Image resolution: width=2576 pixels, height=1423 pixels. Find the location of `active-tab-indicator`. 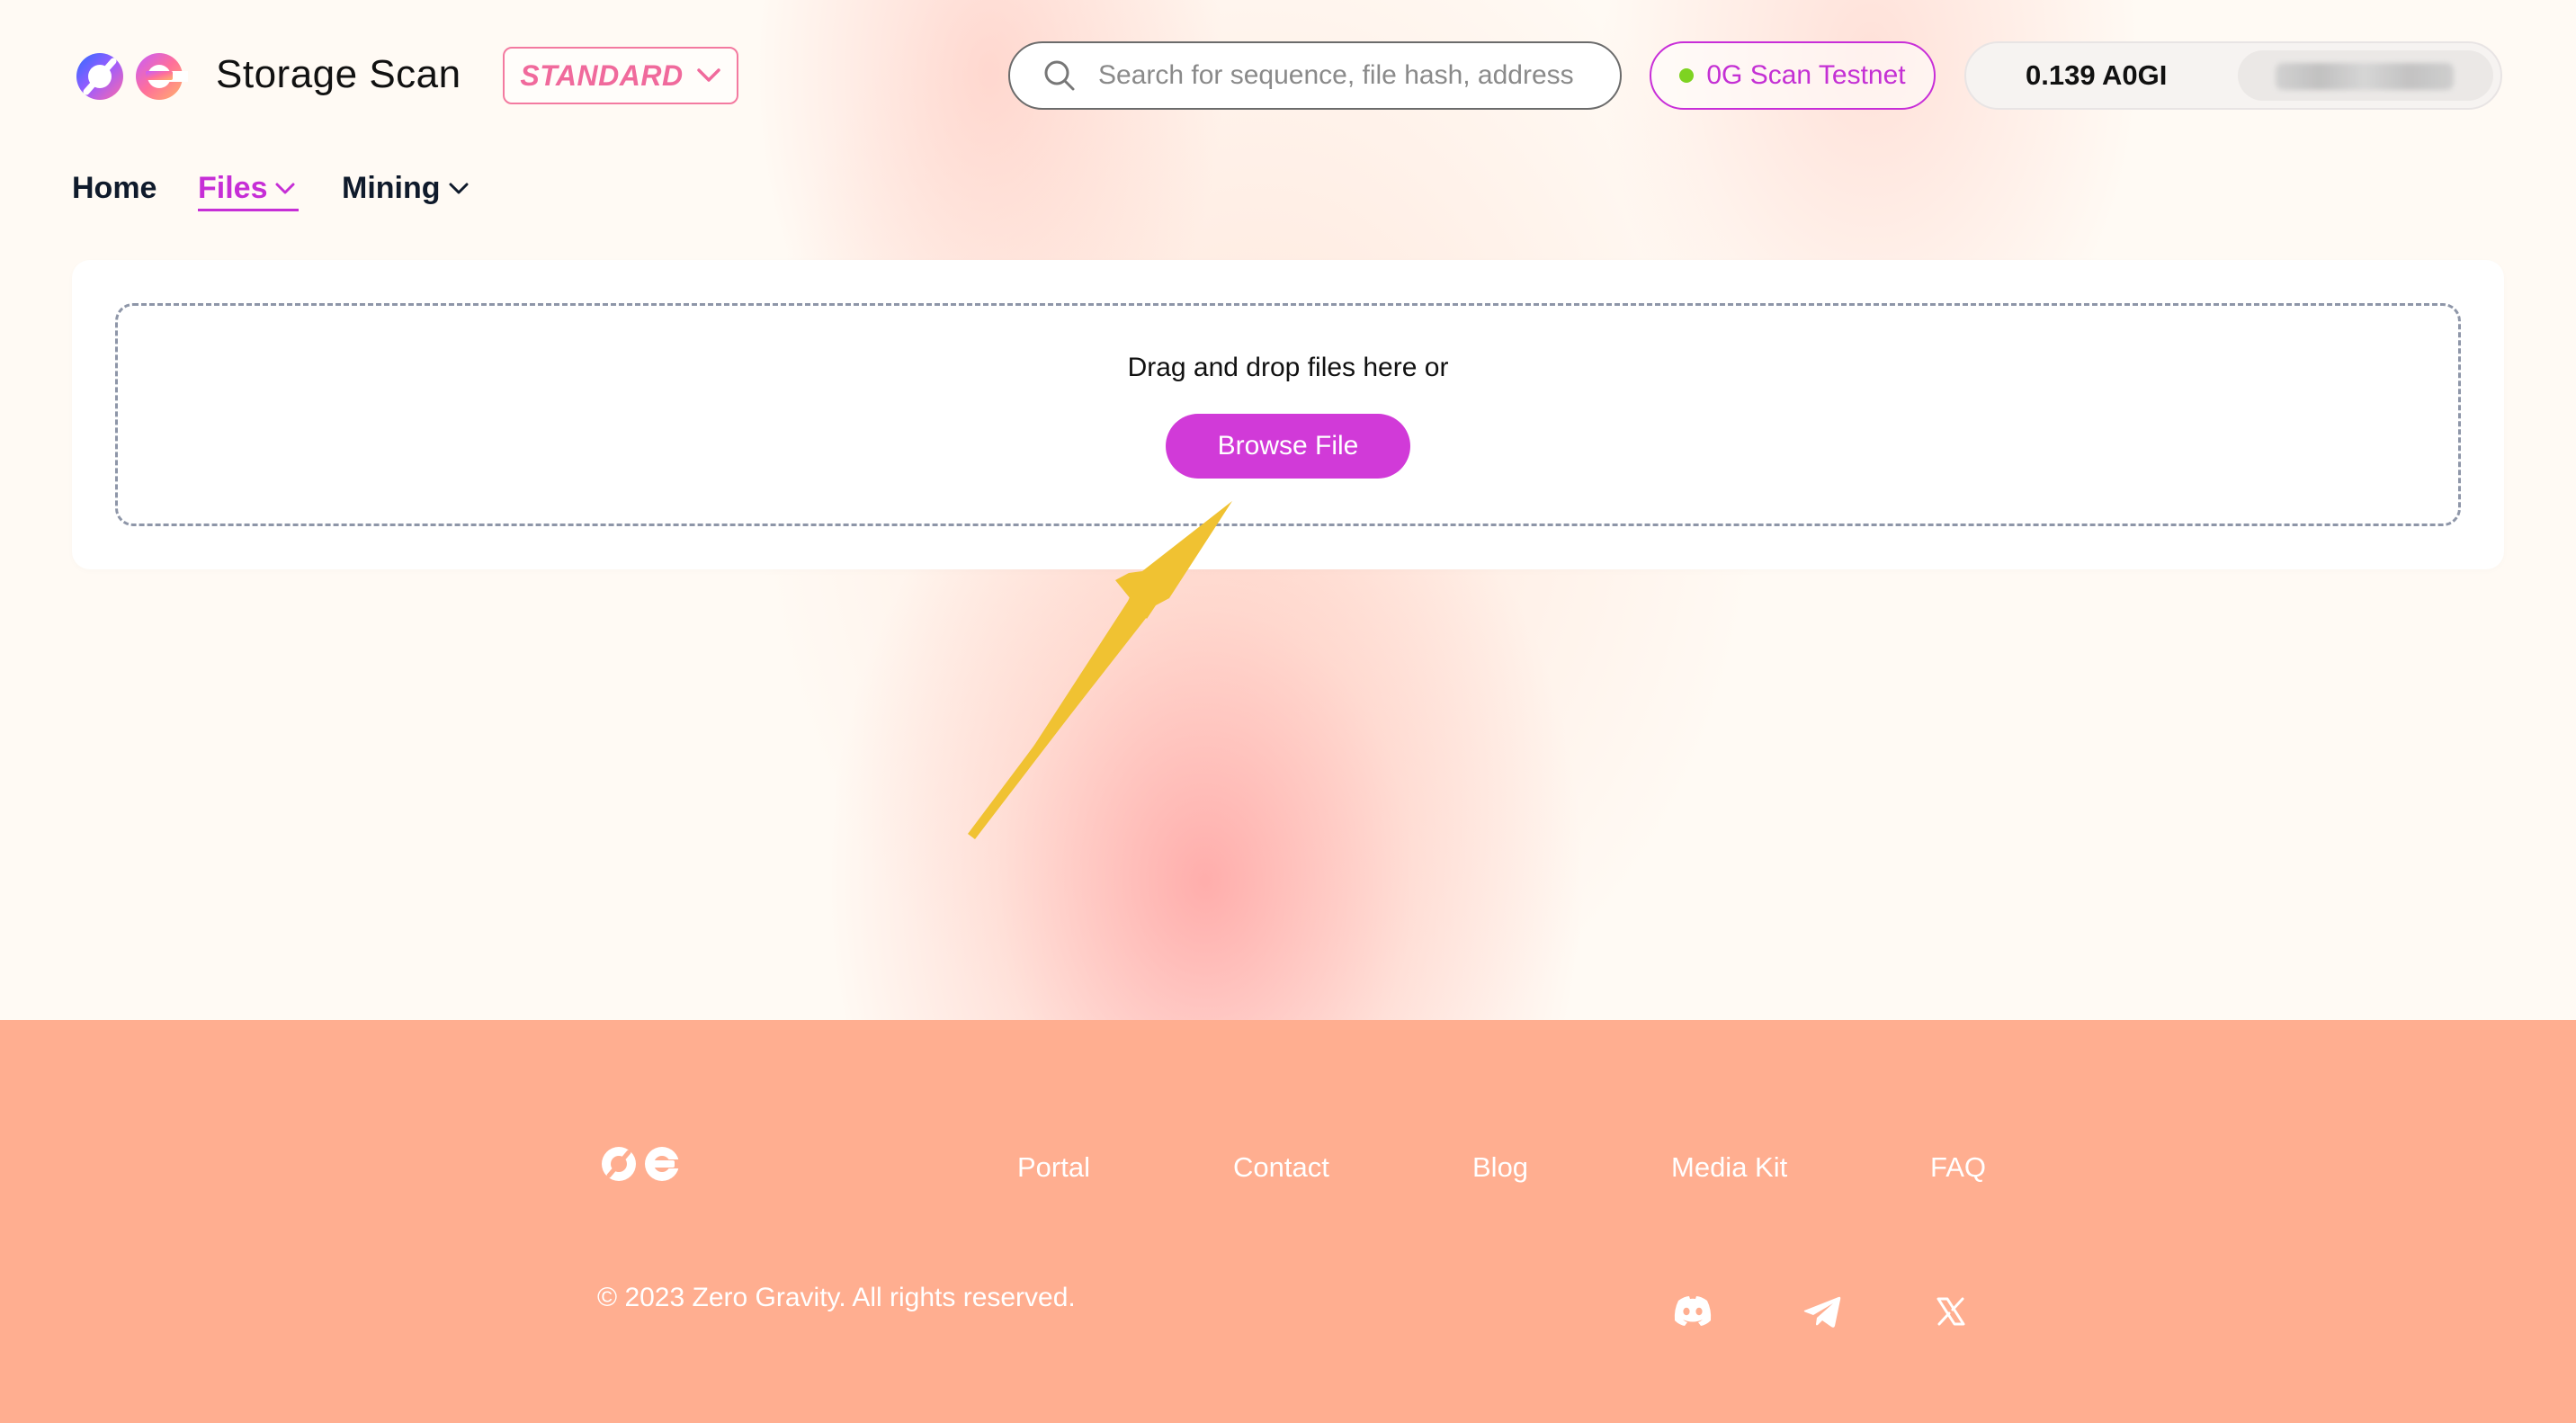

active-tab-indicator is located at coordinates (248, 210).